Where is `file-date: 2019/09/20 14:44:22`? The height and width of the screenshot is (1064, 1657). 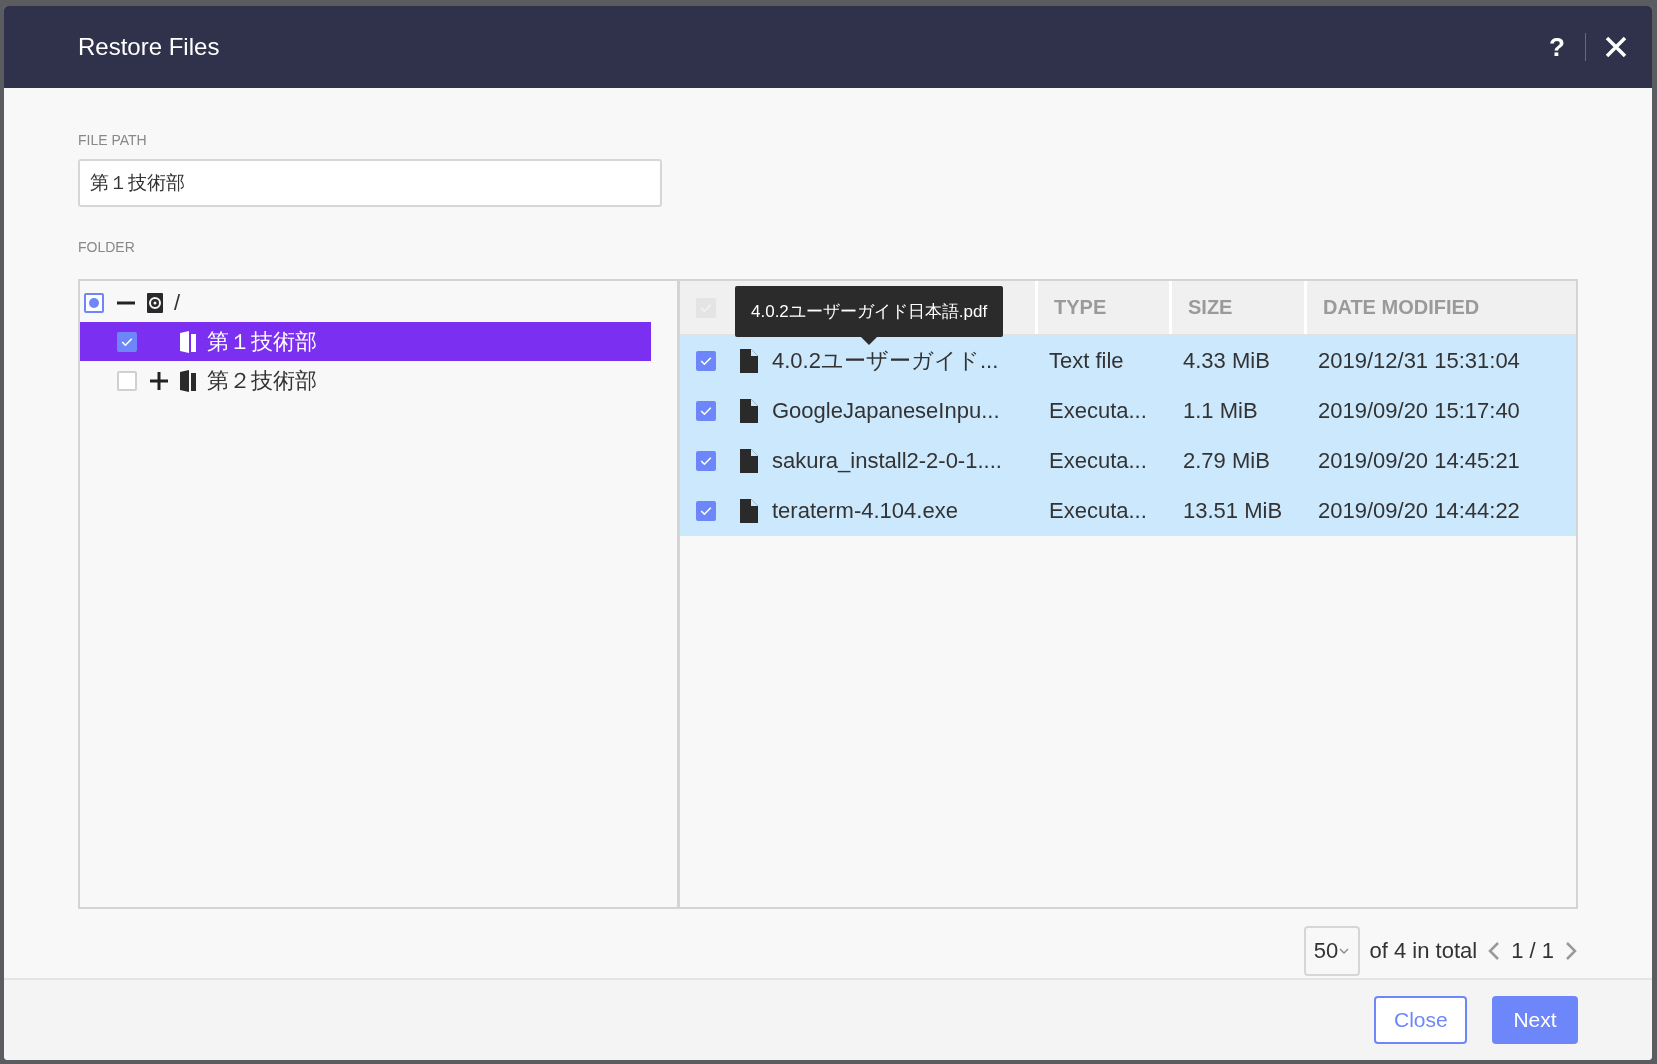 file-date: 2019/09/20 14:44:22 is located at coordinates (1419, 511).